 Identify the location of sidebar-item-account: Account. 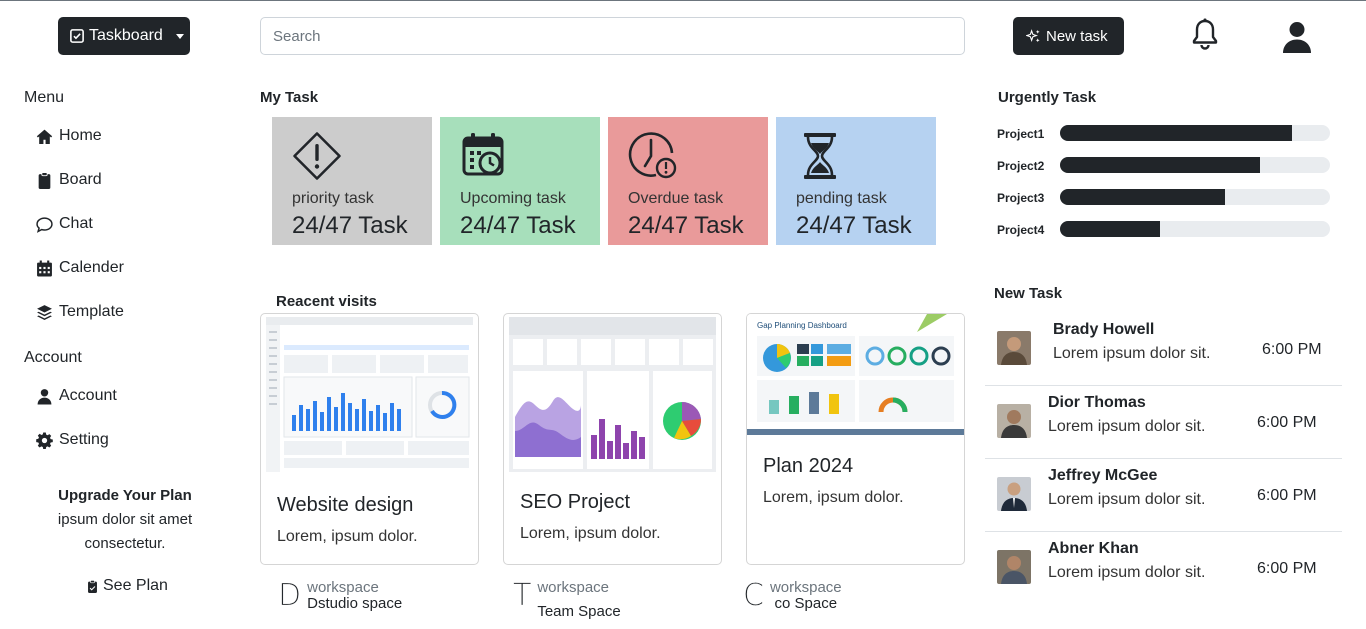
(76, 396).